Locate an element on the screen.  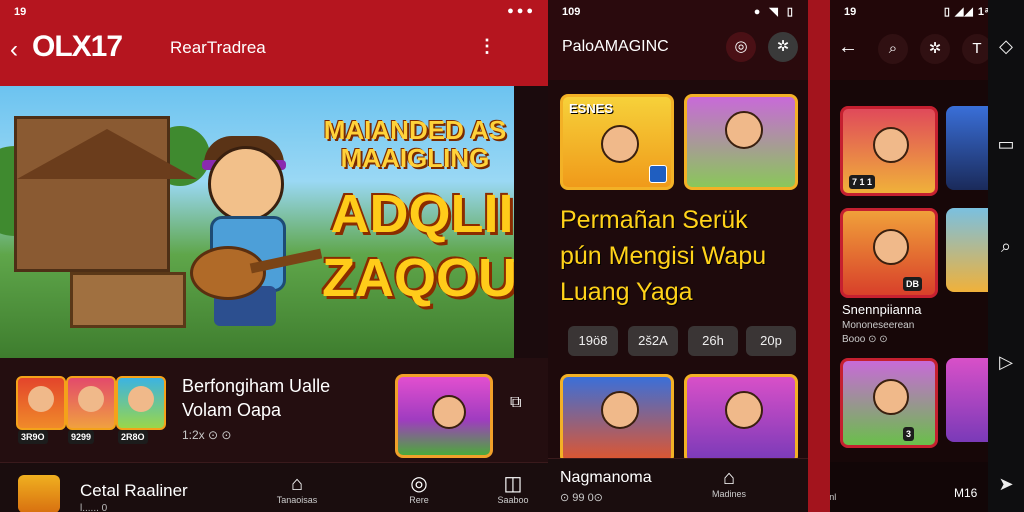
hero-title-big: ADQLII ZAQOUDI is located at coordinates (418, 246).